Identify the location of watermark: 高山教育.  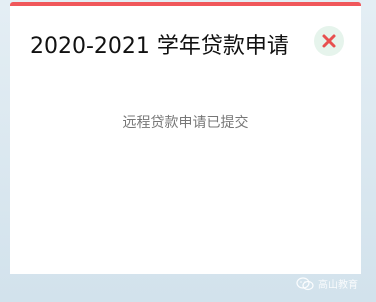
(327, 283).